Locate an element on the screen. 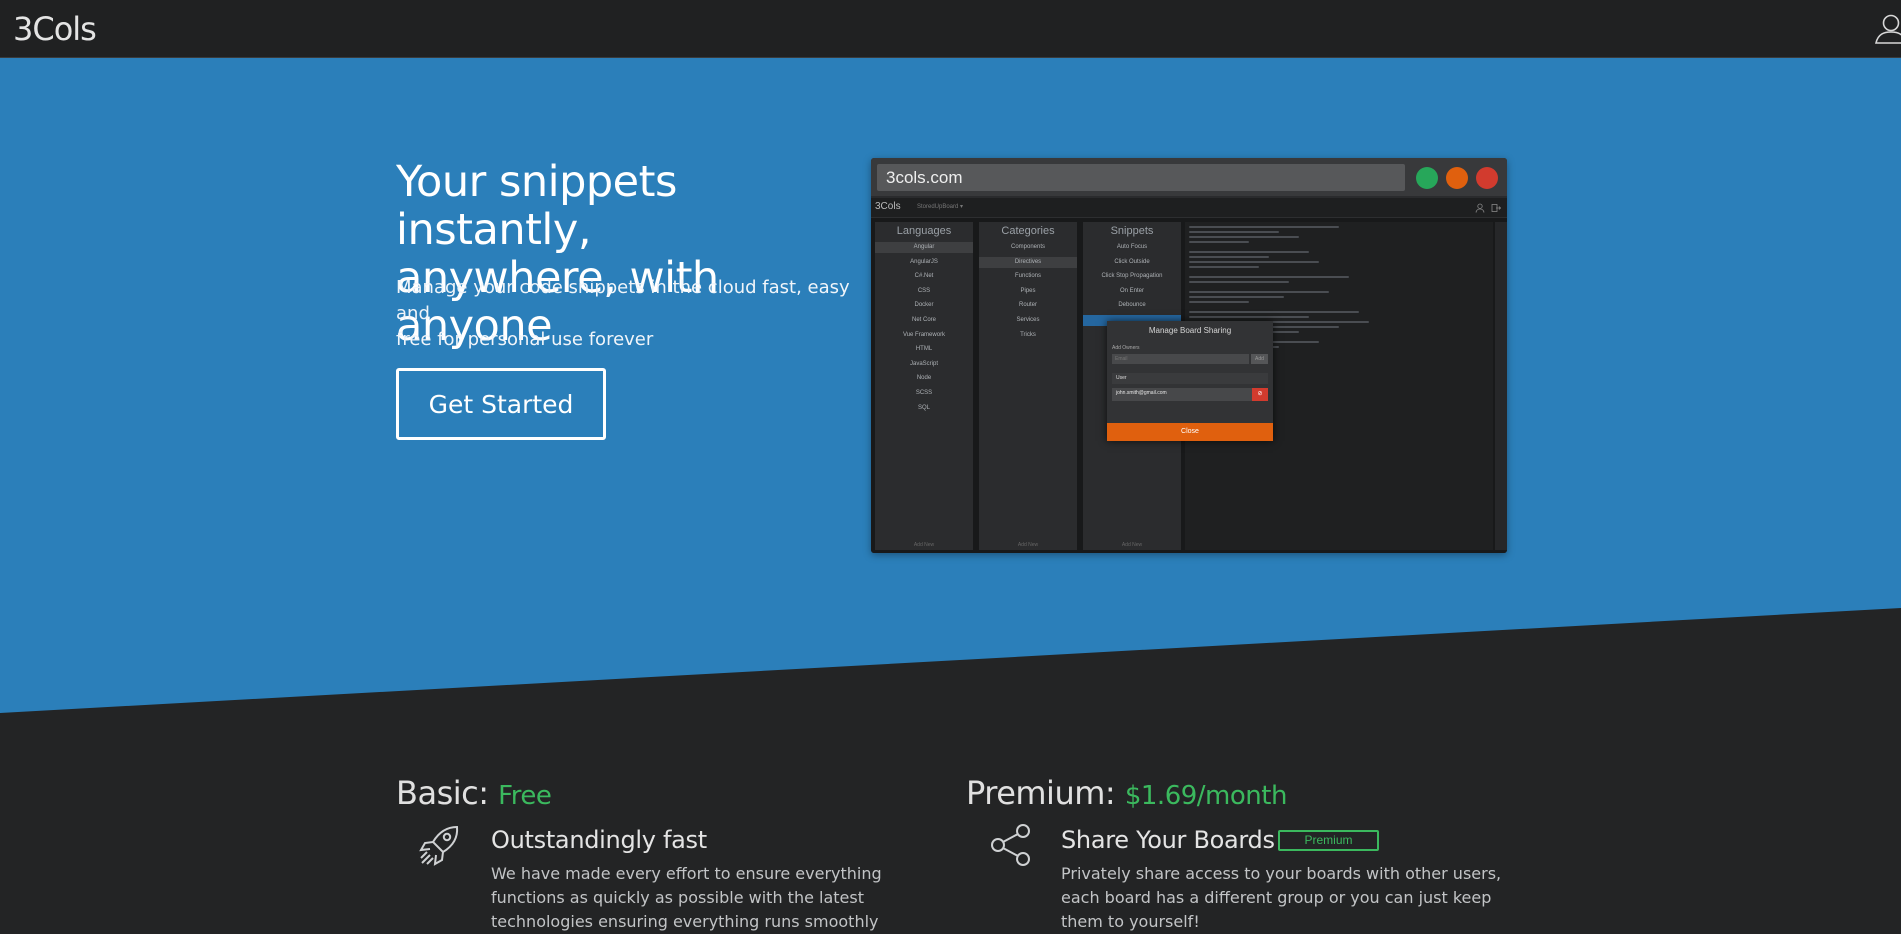 This screenshot has height=934, width=1901. premium-plan-heading: Premium: $1.69/month is located at coordinates (1126, 793).